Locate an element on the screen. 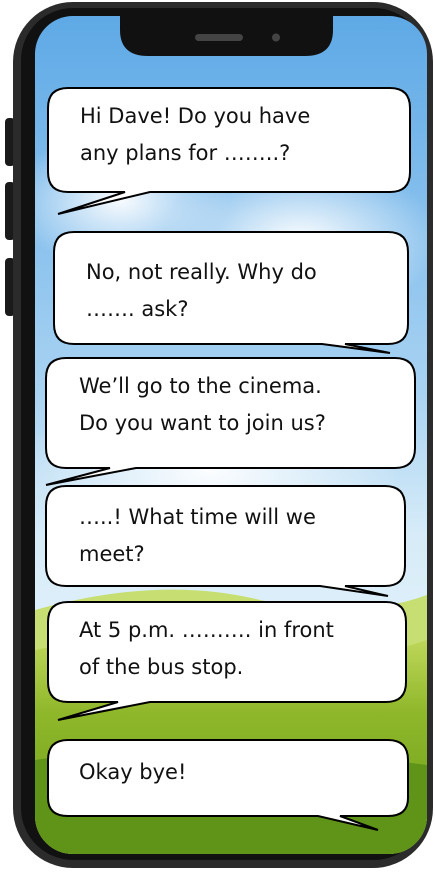  message-5-text: At 5 p.m. ………. in front of the bus stop. is located at coordinates (206, 648).